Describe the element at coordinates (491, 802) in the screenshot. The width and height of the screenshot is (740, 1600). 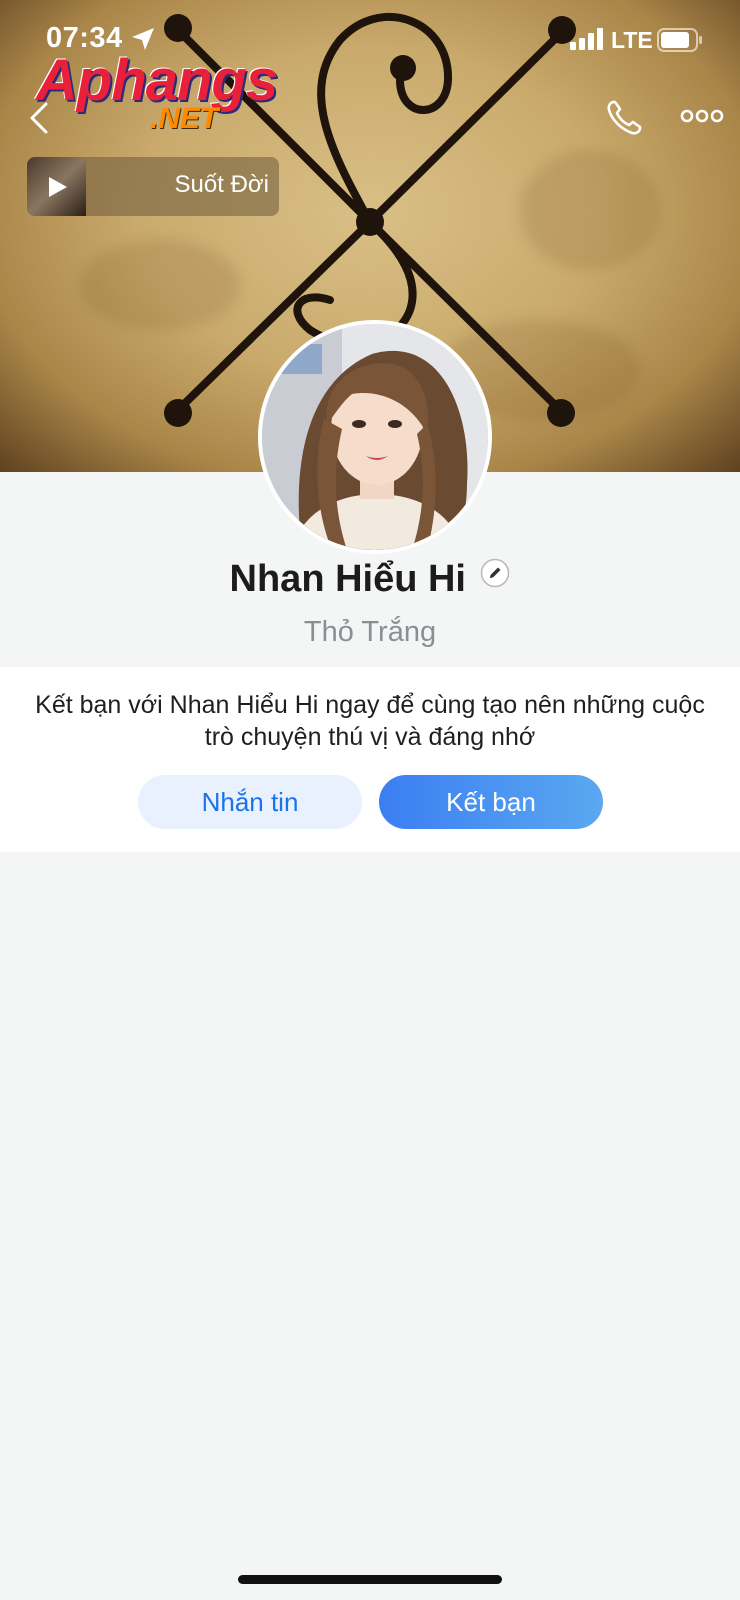
I see `add-friend-button: Kết bạn` at that location.